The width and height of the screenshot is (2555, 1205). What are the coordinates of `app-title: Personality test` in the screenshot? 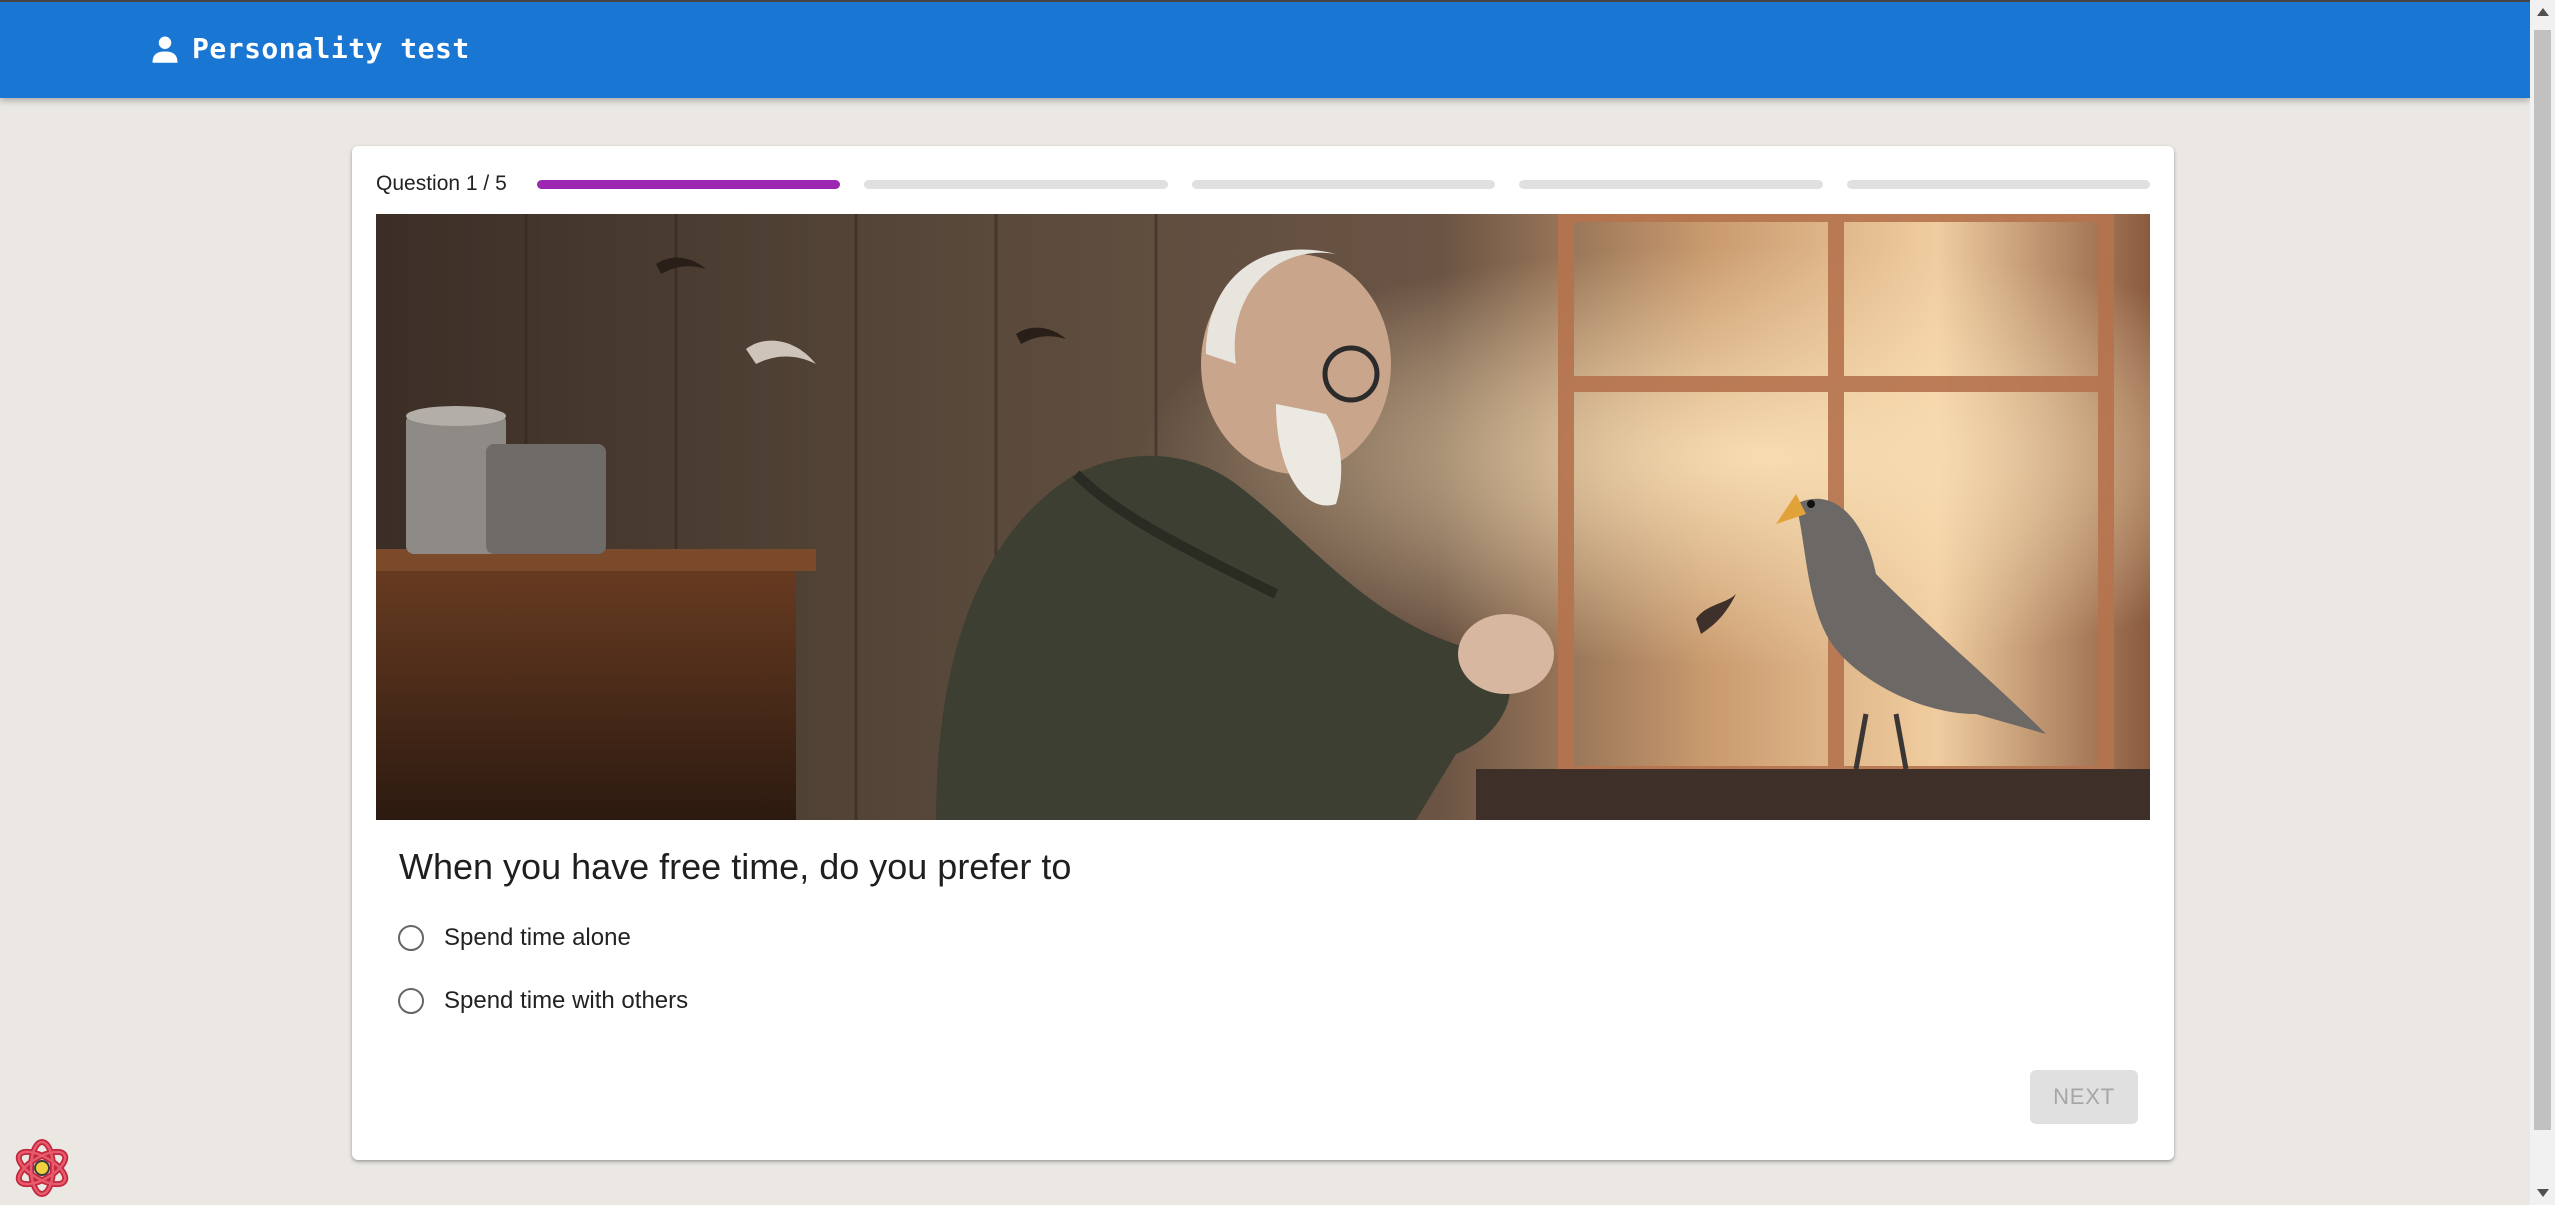 It's located at (331, 48).